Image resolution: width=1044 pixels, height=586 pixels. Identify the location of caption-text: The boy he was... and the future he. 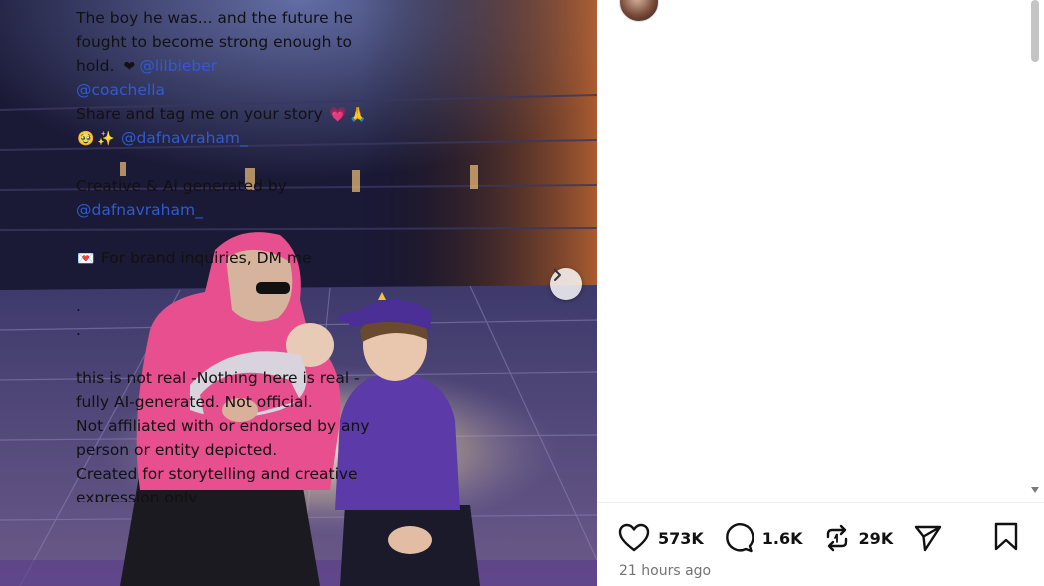
(214, 18).